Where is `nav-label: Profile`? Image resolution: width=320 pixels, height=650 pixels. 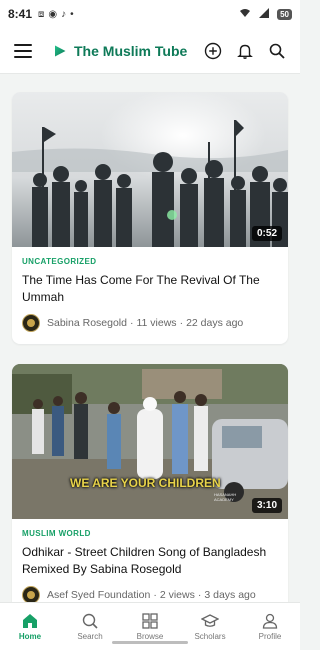
nav-label: Profile is located at coordinates (270, 636).